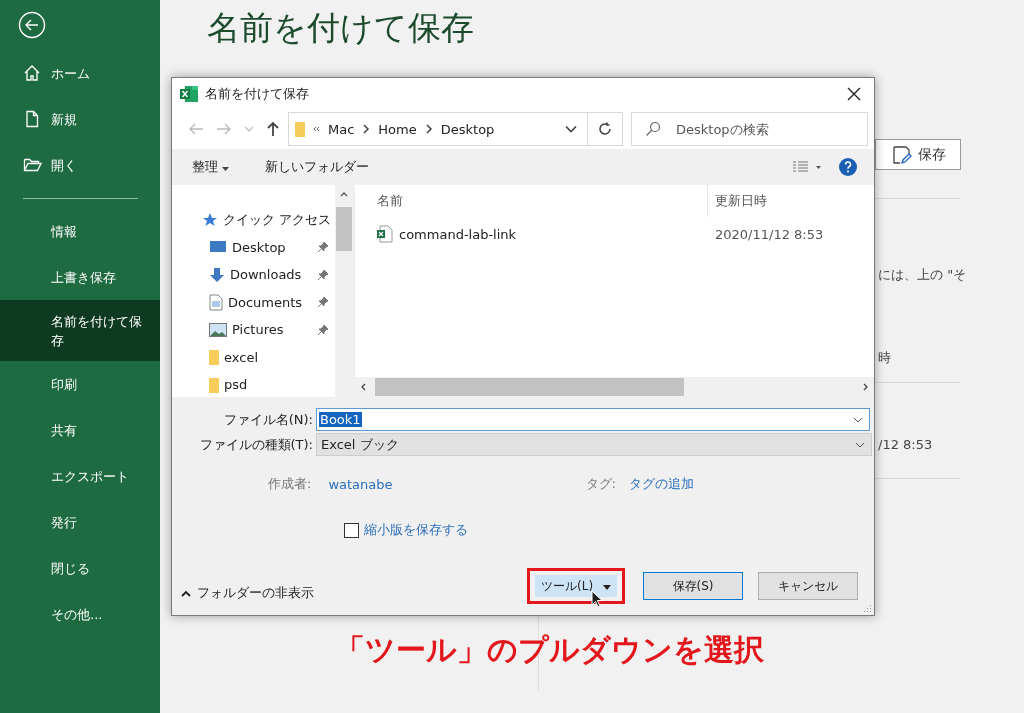  I want to click on column-header: 名前, so click(531, 201).